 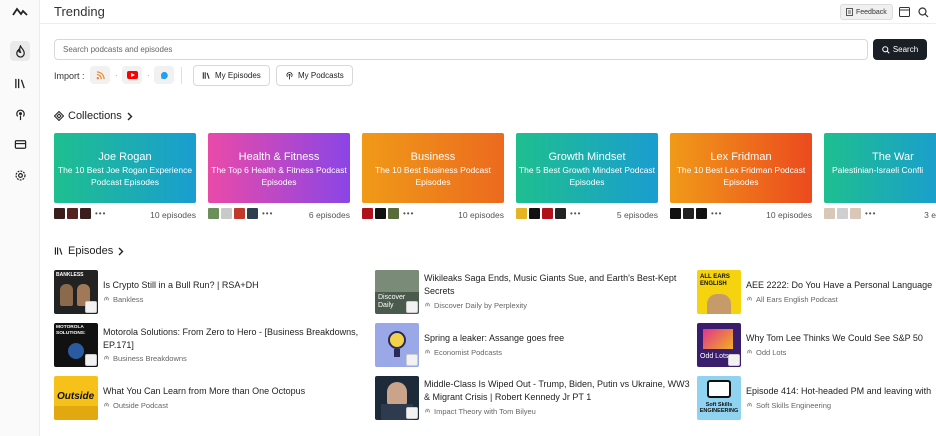 I want to click on podcast-label: Economist Podcasts, so click(x=468, y=352).